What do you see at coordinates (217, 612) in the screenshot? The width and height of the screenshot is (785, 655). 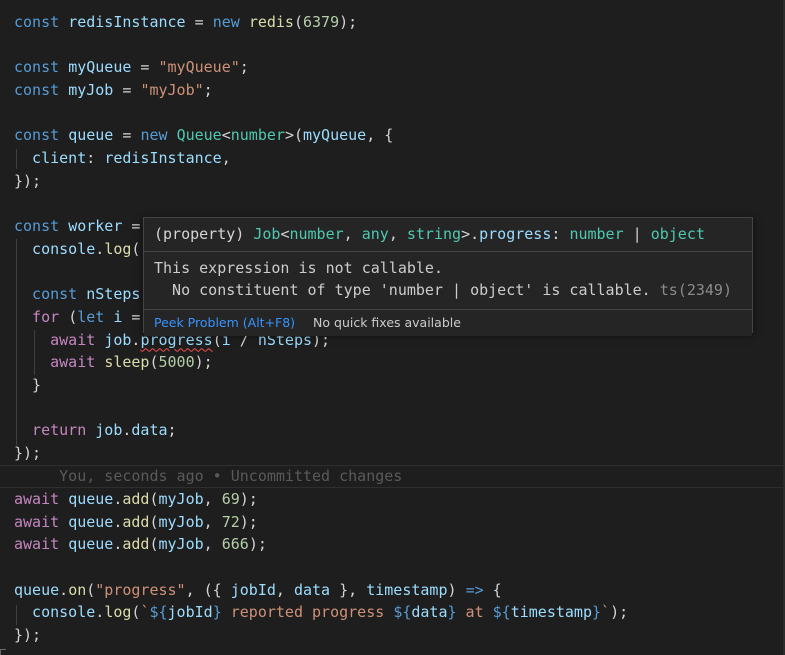 I see `code-token: }` at bounding box center [217, 612].